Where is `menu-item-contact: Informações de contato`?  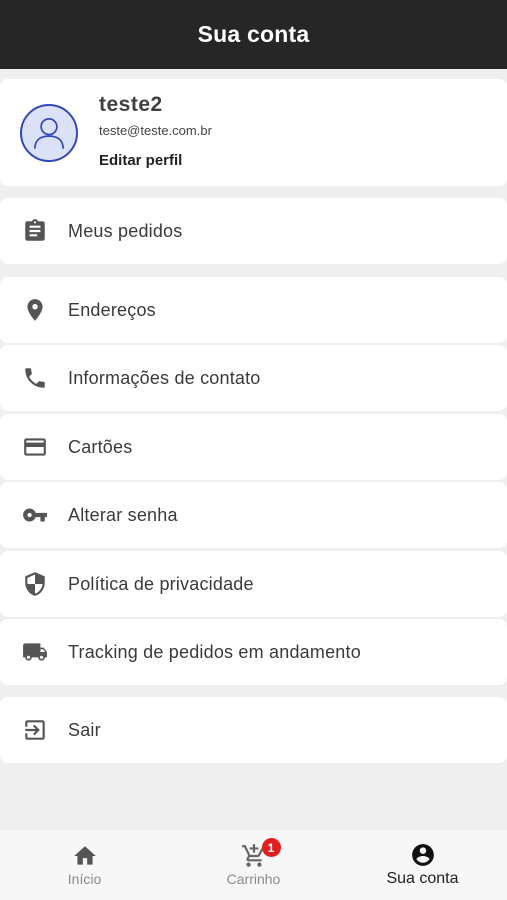
menu-item-contact: Informações de contato is located at coordinates (253, 378).